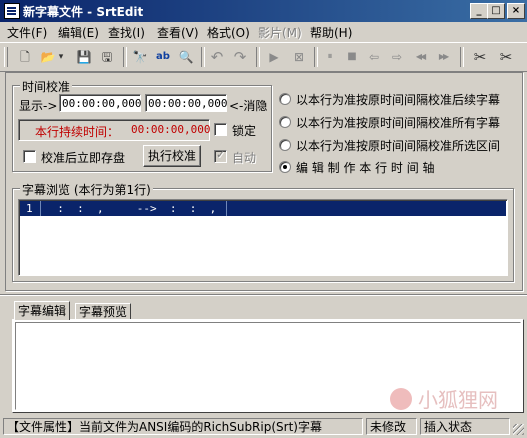 The height and width of the screenshot is (438, 527). I want to click on replace-icon: ab, so click(163, 57).